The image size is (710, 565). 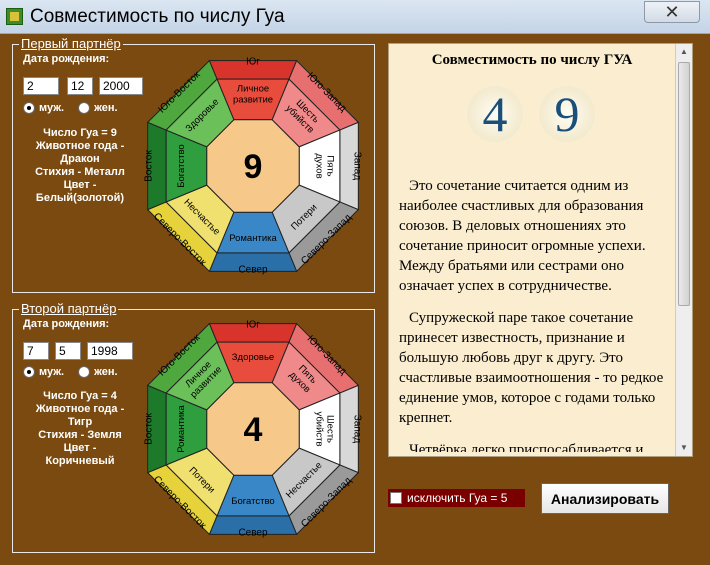 I want to click on partner1-color-label: Цвет -, so click(x=80, y=185).